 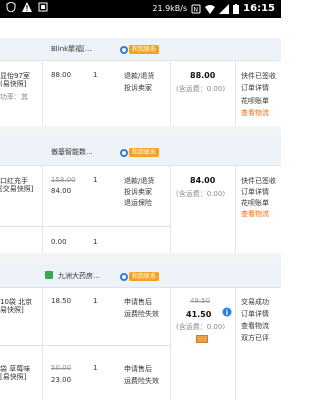 I want to click on unit-price: 0.00, so click(x=59, y=242).